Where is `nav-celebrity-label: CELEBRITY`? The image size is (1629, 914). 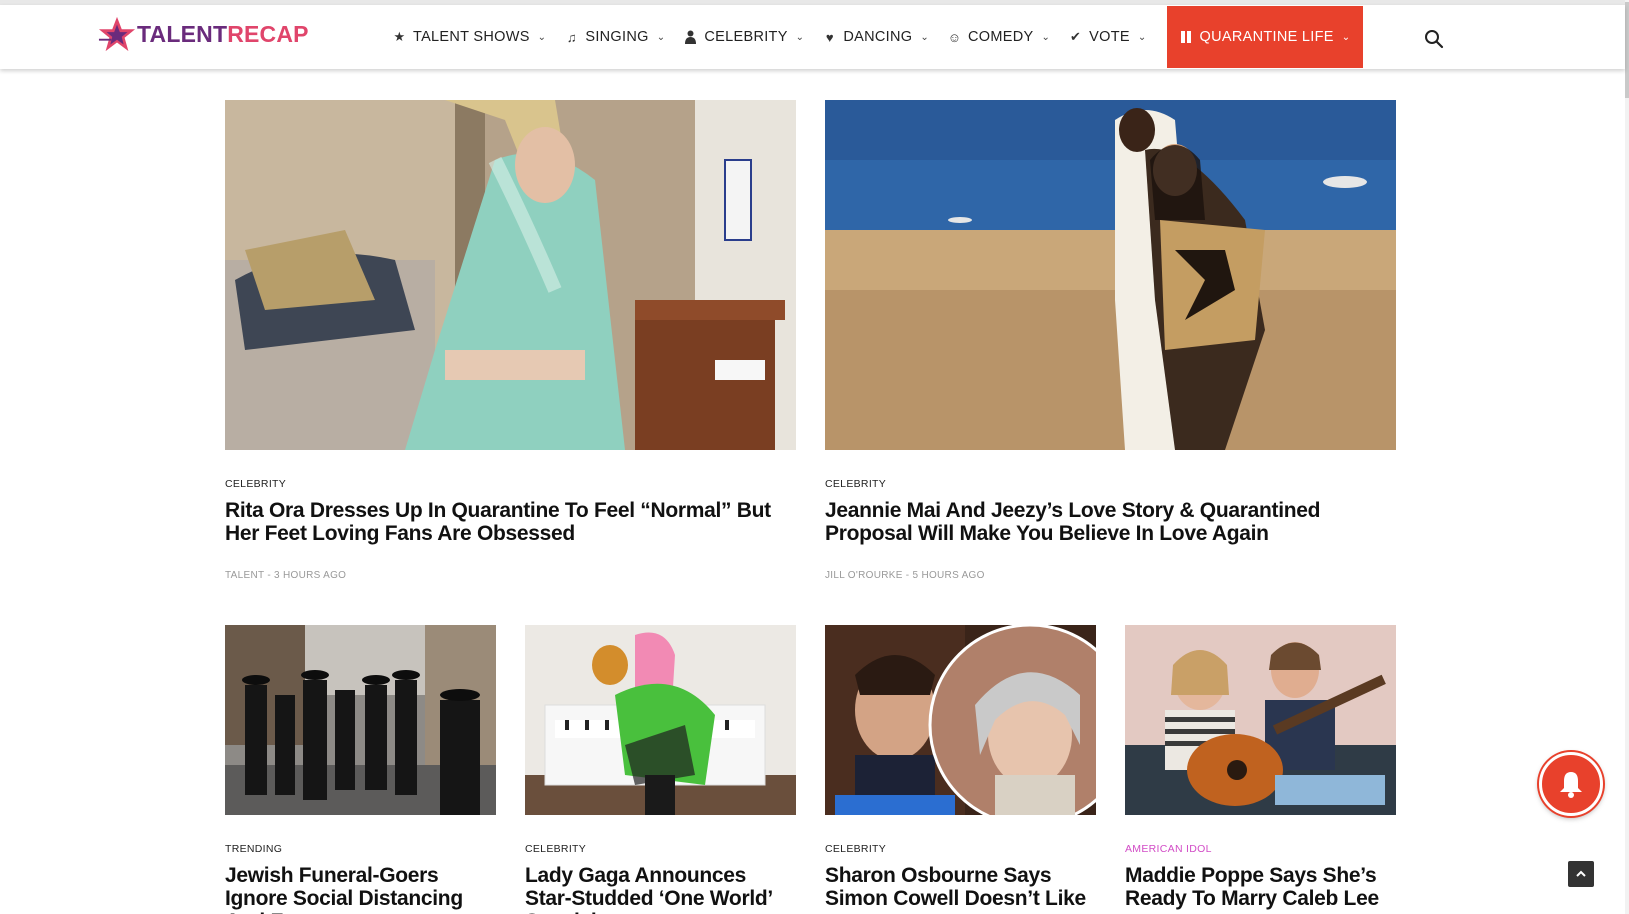
nav-celebrity-label: CELEBRITY is located at coordinates (746, 37).